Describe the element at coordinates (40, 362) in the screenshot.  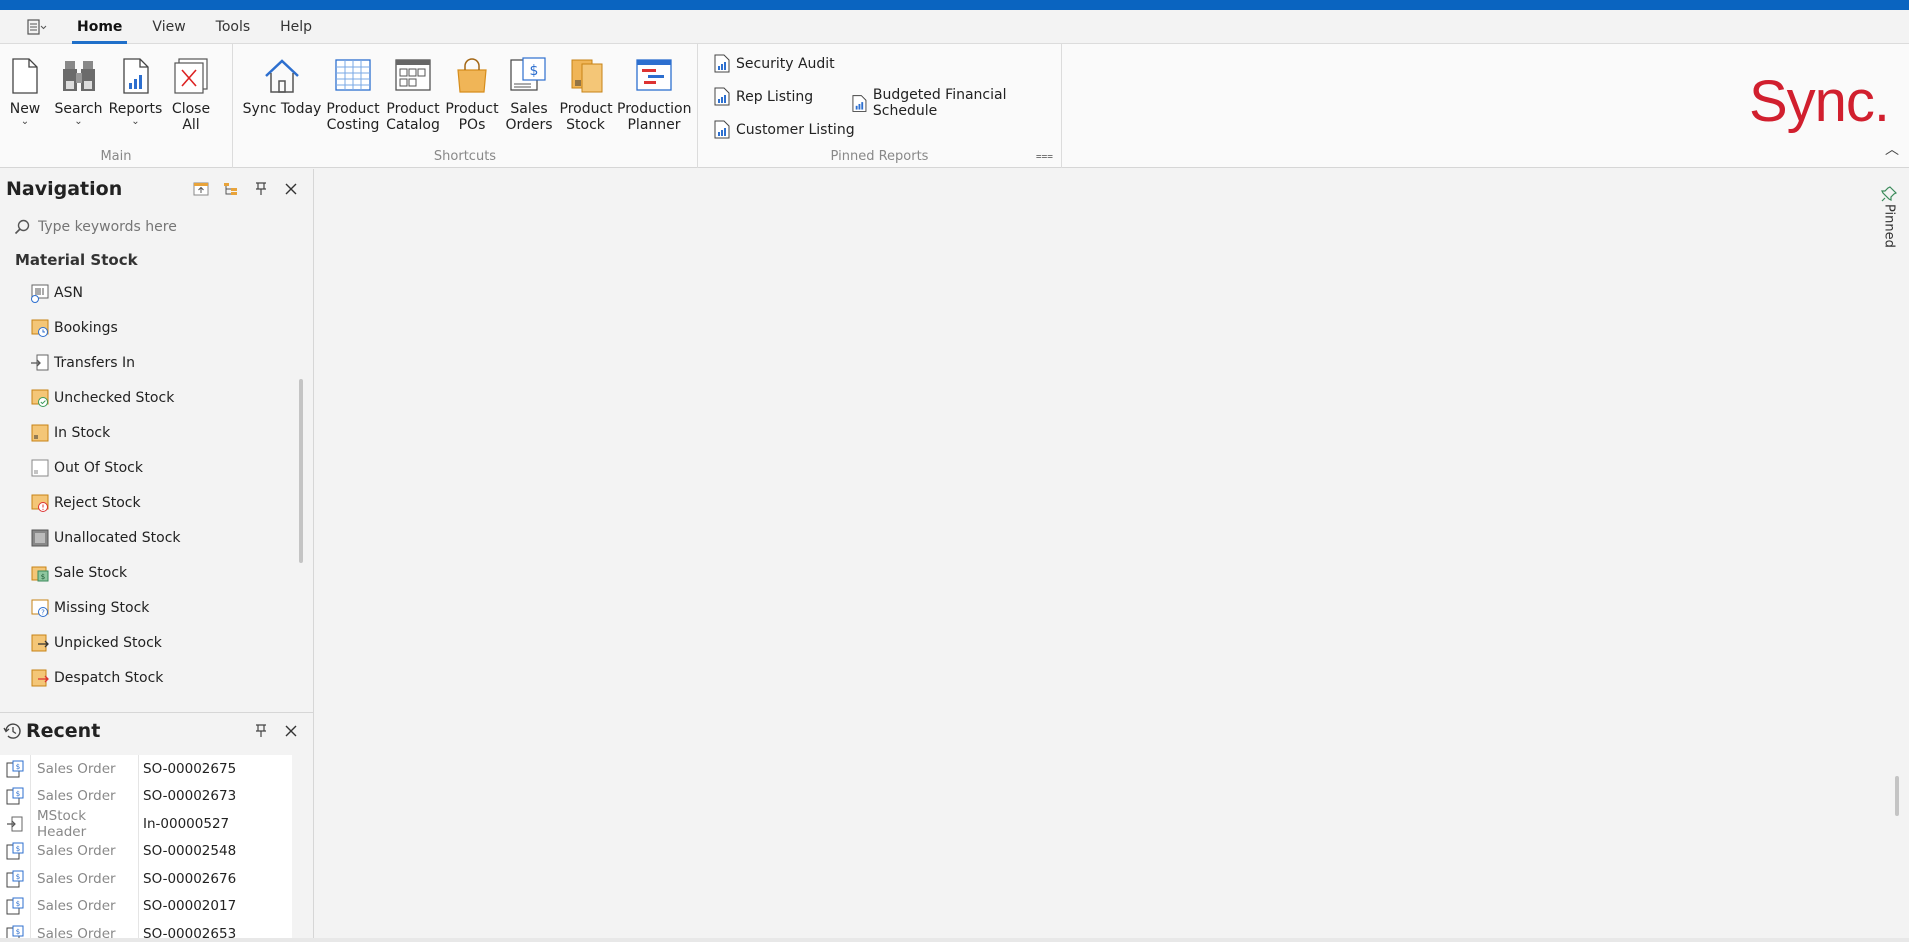
I see `transfer-in-icon` at that location.